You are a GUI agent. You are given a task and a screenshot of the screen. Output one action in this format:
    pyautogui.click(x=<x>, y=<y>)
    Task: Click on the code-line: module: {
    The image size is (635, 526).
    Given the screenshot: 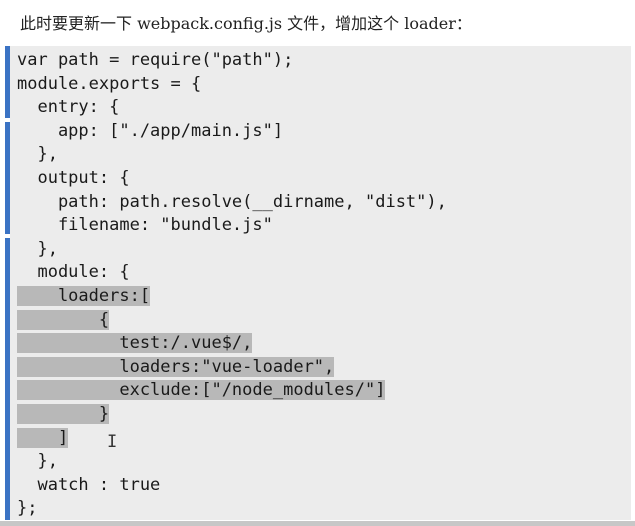 What is the action you would take?
    pyautogui.click(x=73, y=272)
    